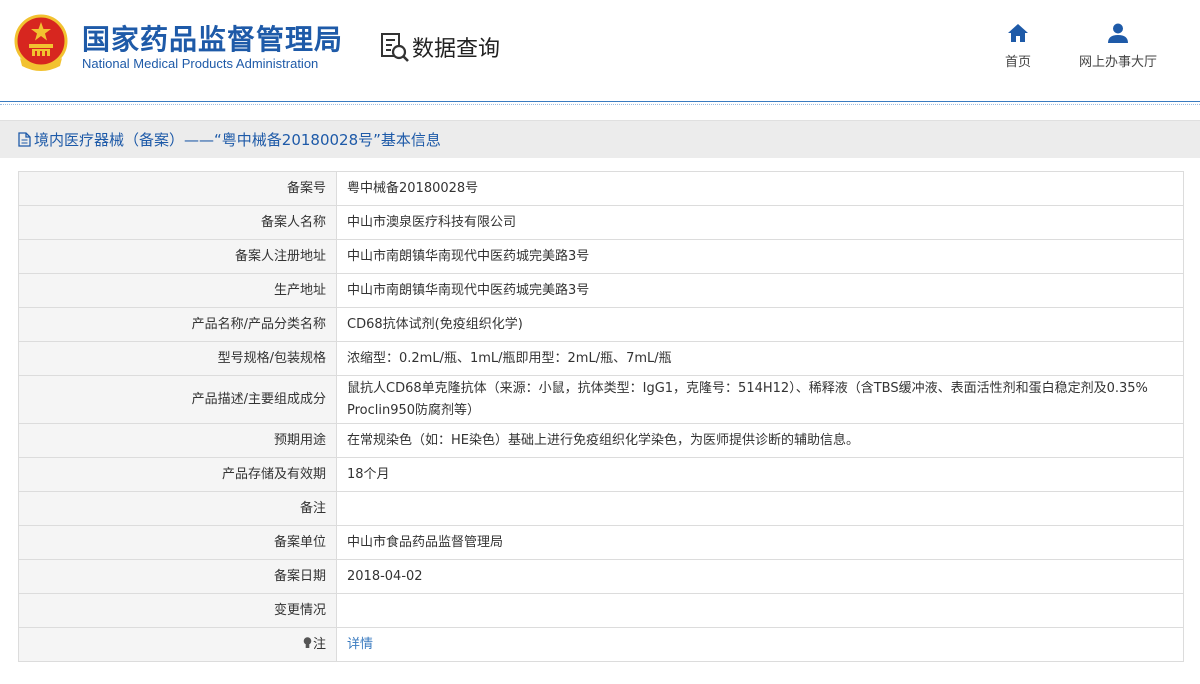 This screenshot has width=1200, height=684. I want to click on data-query-heading: 数据查询, so click(440, 47).